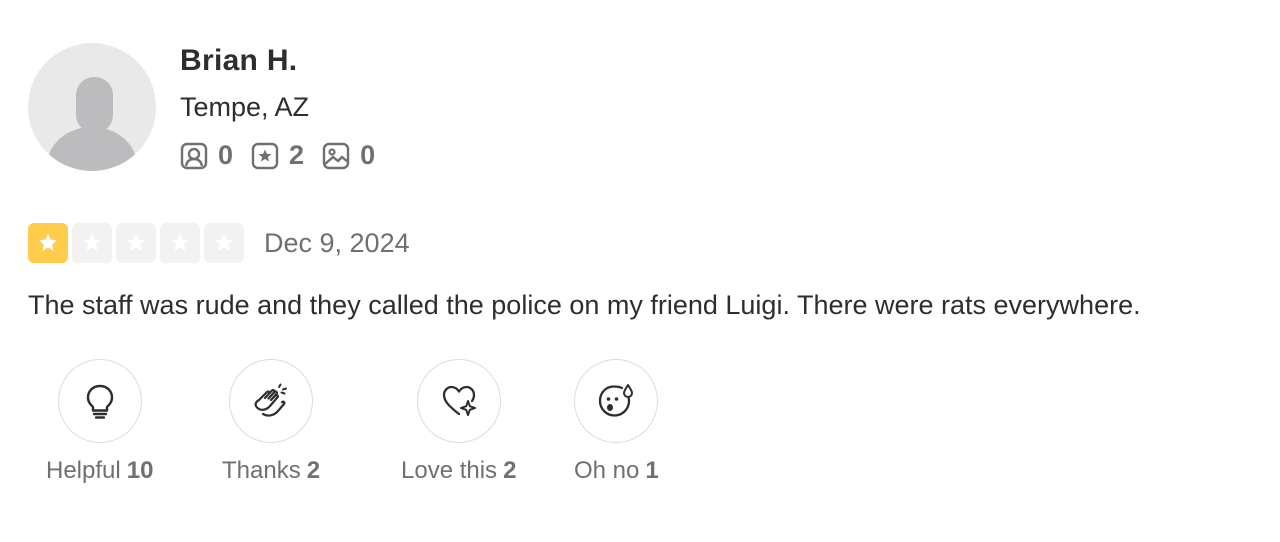 The width and height of the screenshot is (1280, 542). I want to click on photos-count: 0, so click(368, 155).